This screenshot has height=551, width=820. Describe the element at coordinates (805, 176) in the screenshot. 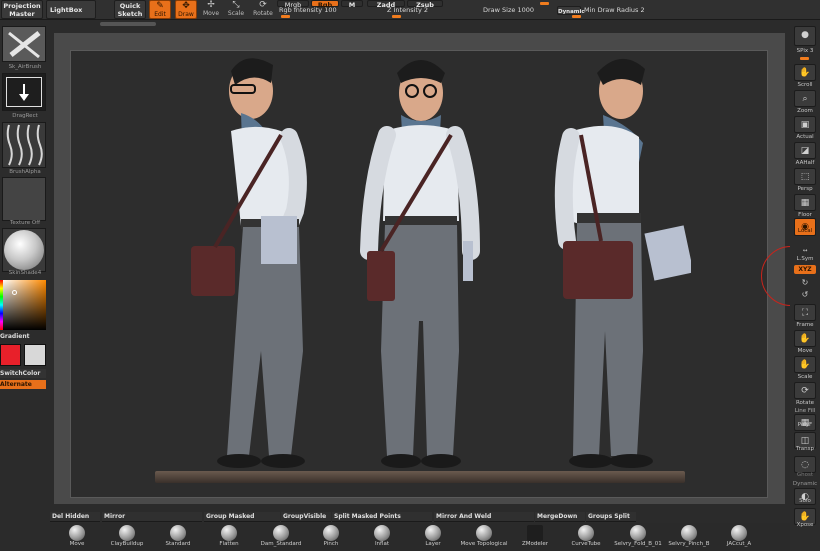

I see `persp-button: ⬚` at that location.